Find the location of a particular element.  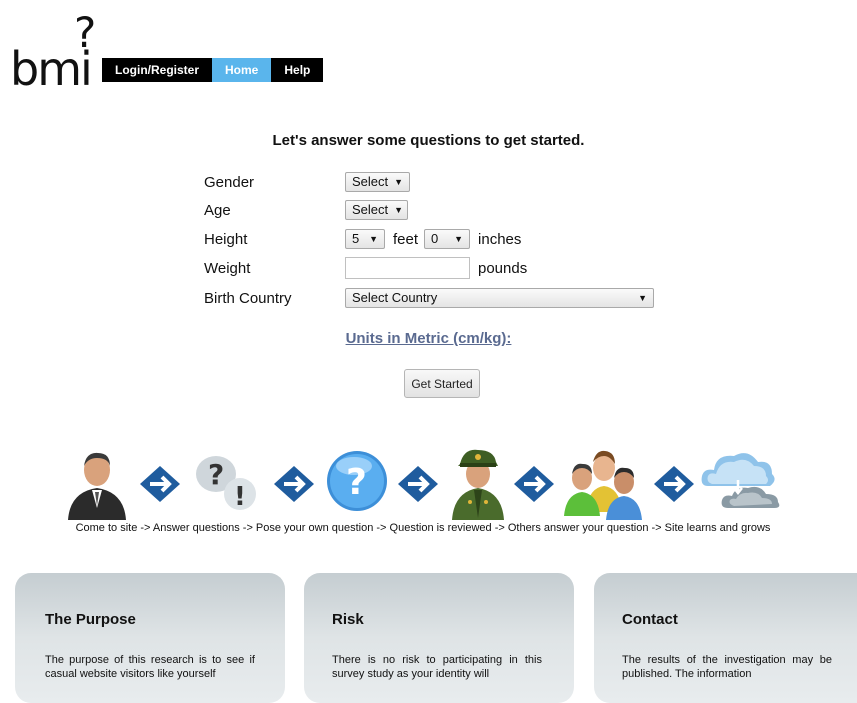

feet-unit-label: feet is located at coordinates (406, 239).